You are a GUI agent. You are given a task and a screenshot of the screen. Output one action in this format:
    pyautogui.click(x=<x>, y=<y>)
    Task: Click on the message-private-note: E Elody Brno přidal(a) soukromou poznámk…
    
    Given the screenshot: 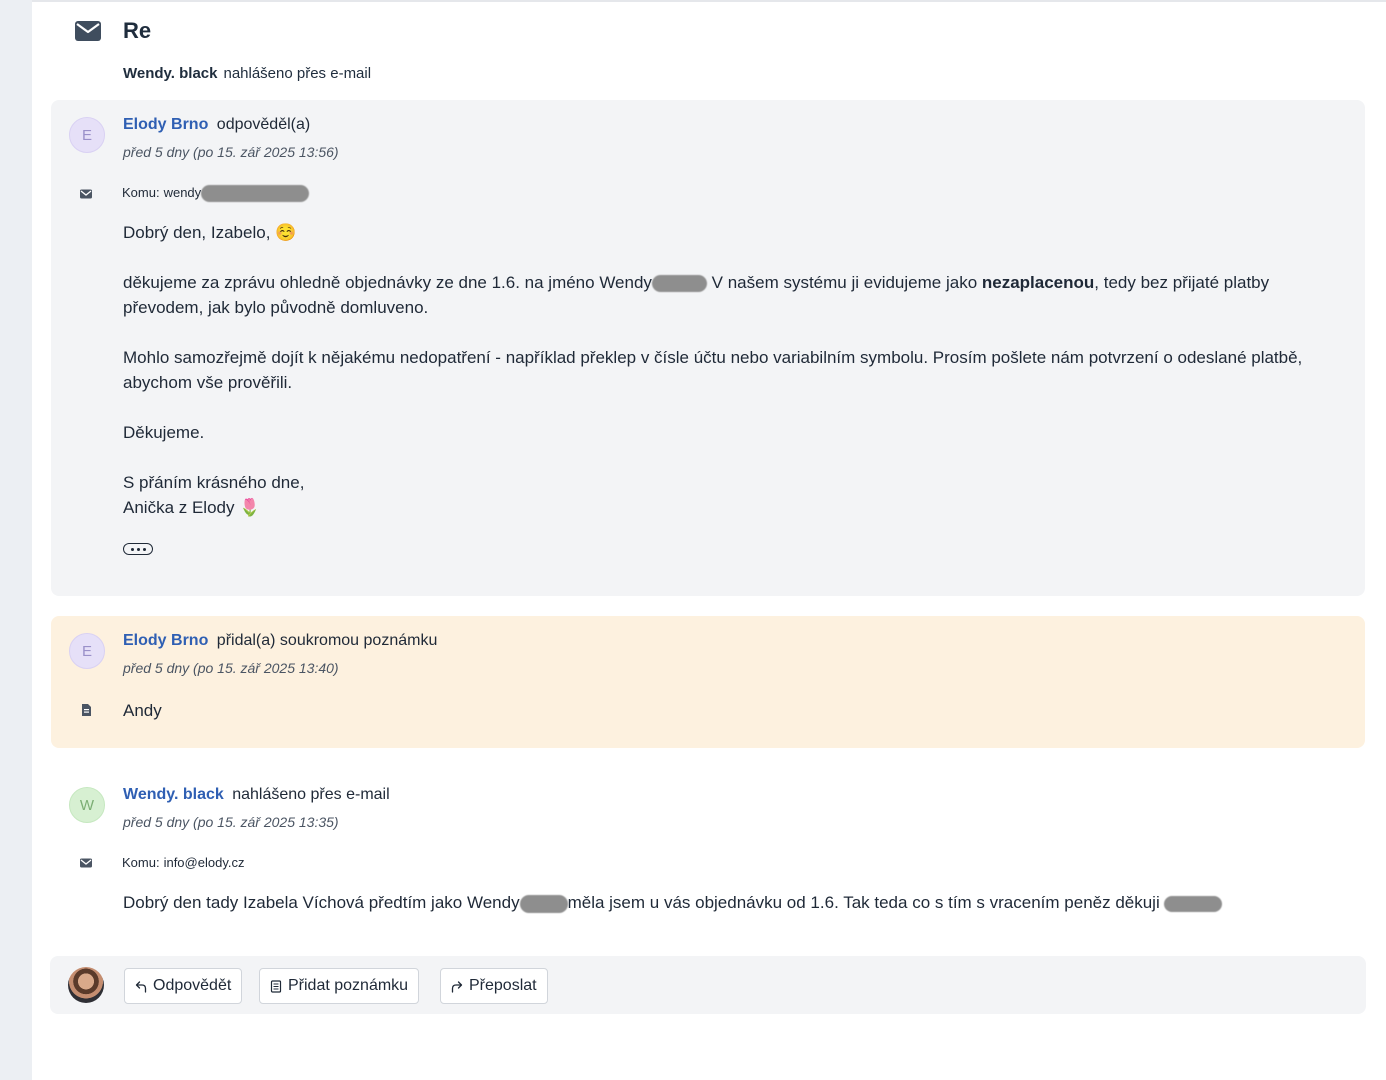 What is the action you would take?
    pyautogui.click(x=708, y=682)
    